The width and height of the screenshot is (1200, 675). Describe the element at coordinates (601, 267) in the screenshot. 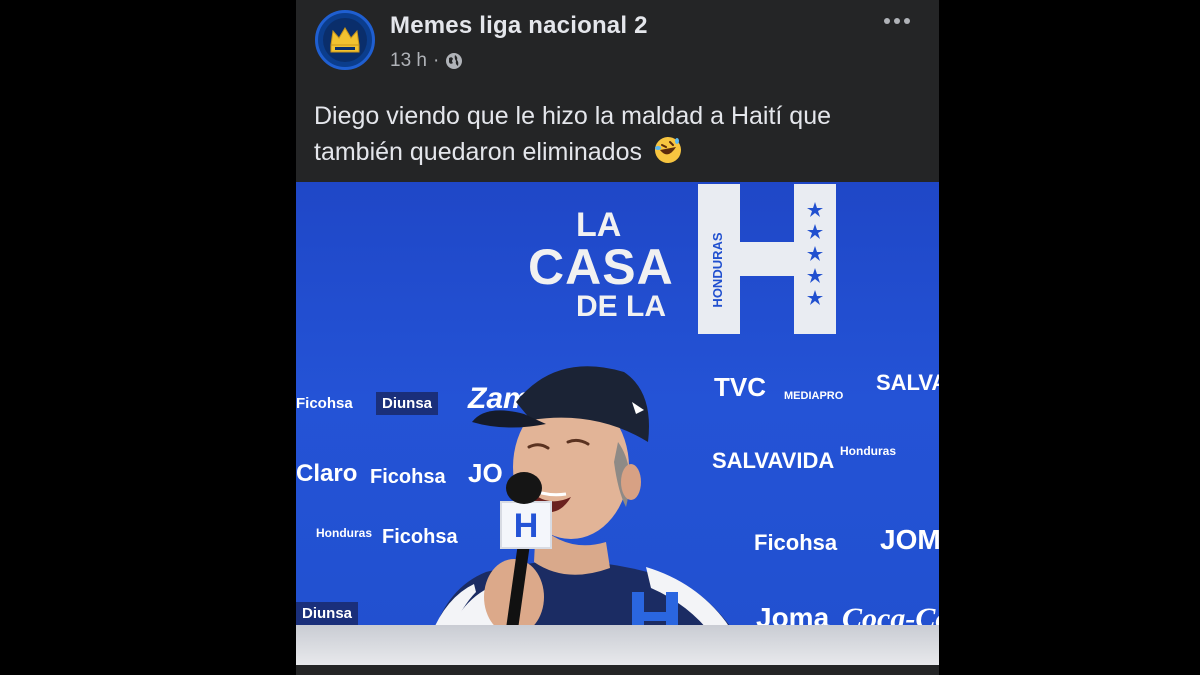

I see `backdrop-title-line: CASA` at that location.